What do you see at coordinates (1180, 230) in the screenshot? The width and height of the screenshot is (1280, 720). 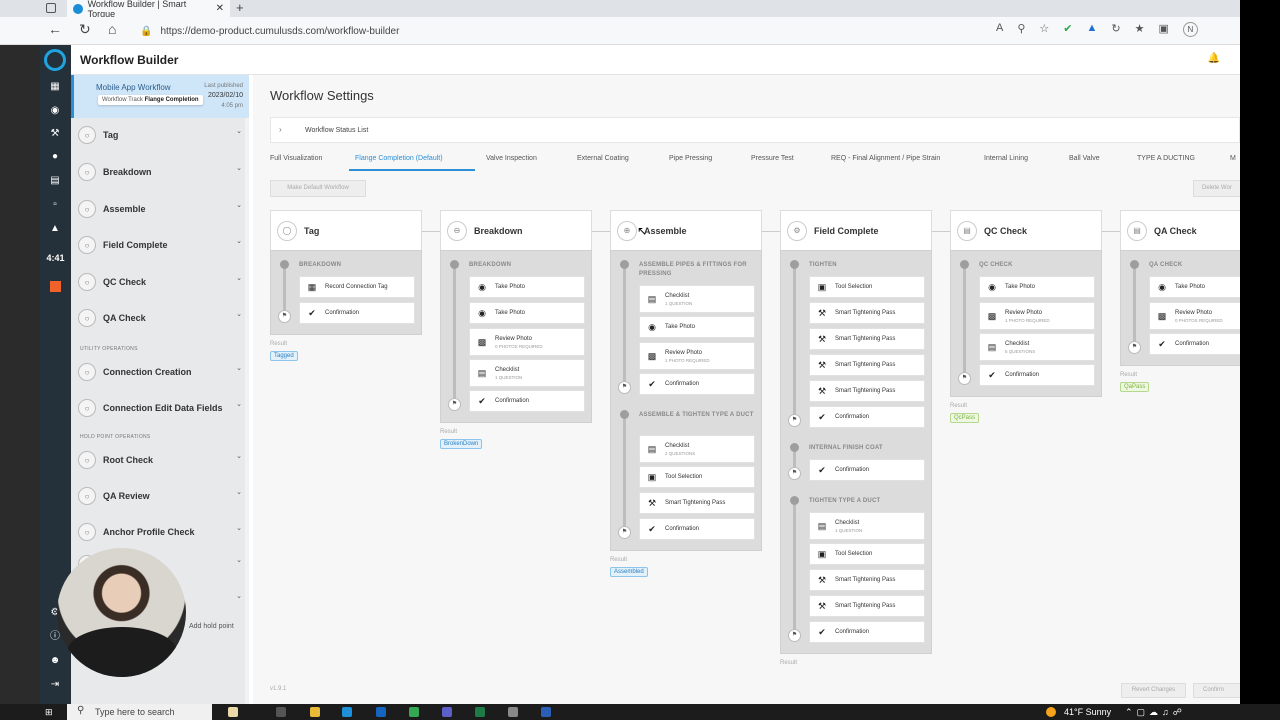 I see `stage-column-header: ▤ QA Check` at bounding box center [1180, 230].